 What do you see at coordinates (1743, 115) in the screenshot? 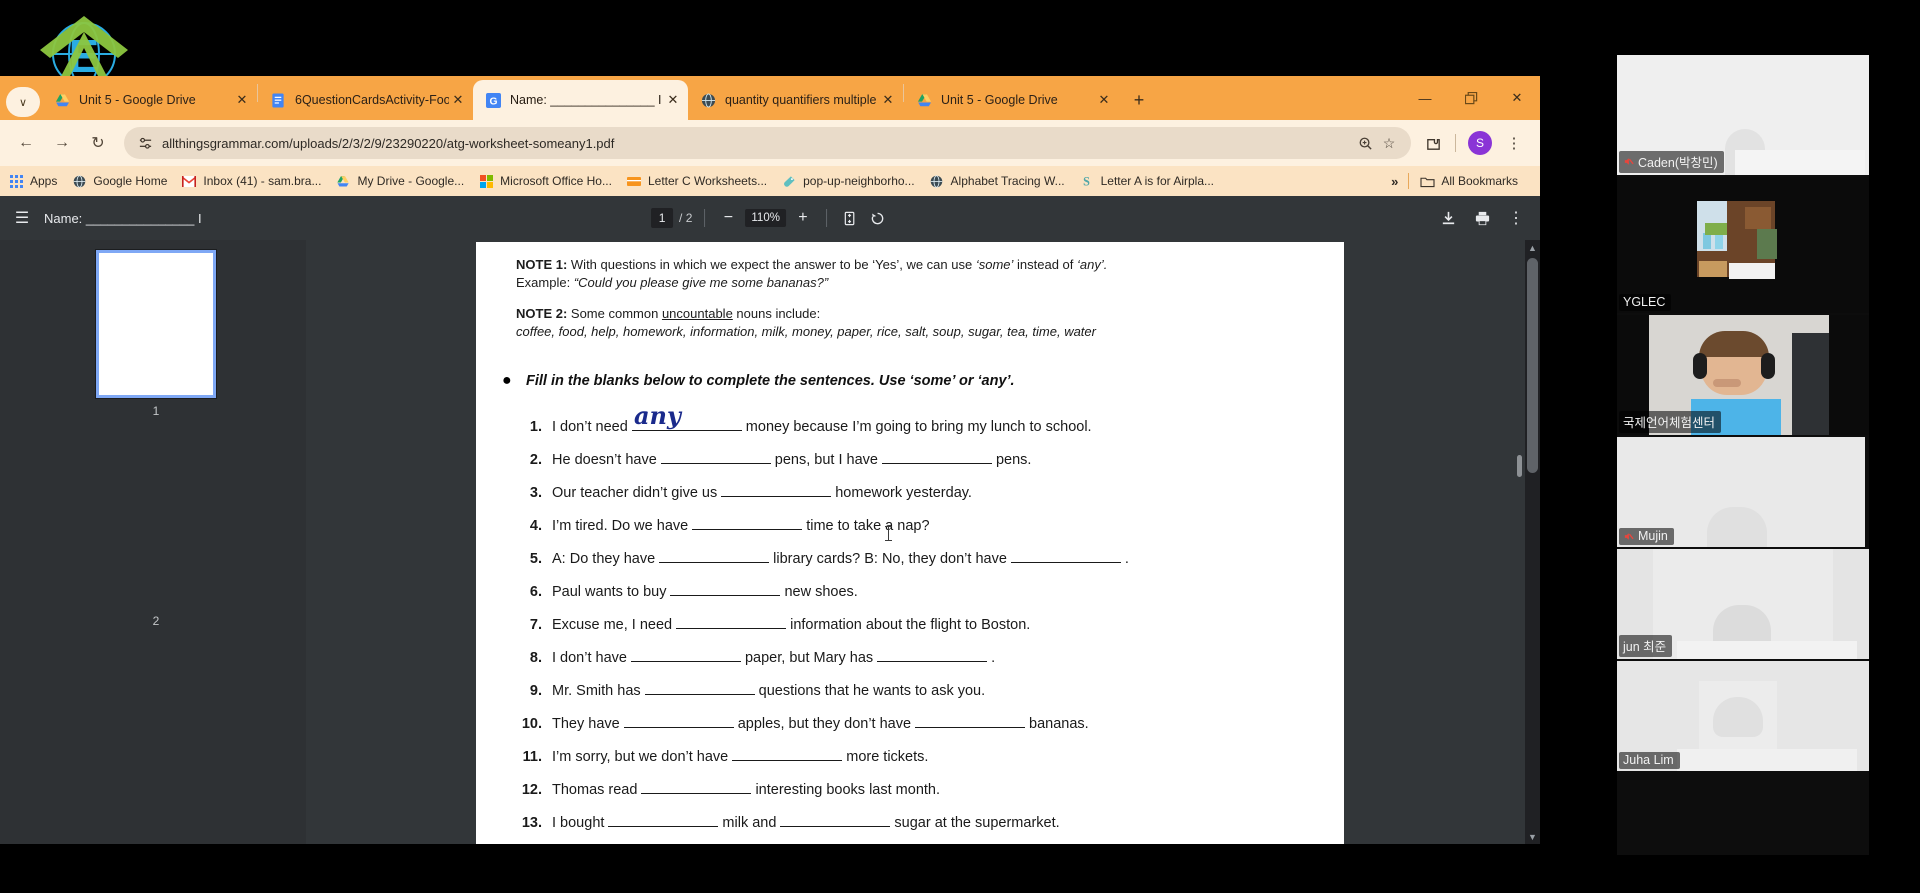
I see `video-tile-caden: Caden(박창민)` at bounding box center [1743, 115].